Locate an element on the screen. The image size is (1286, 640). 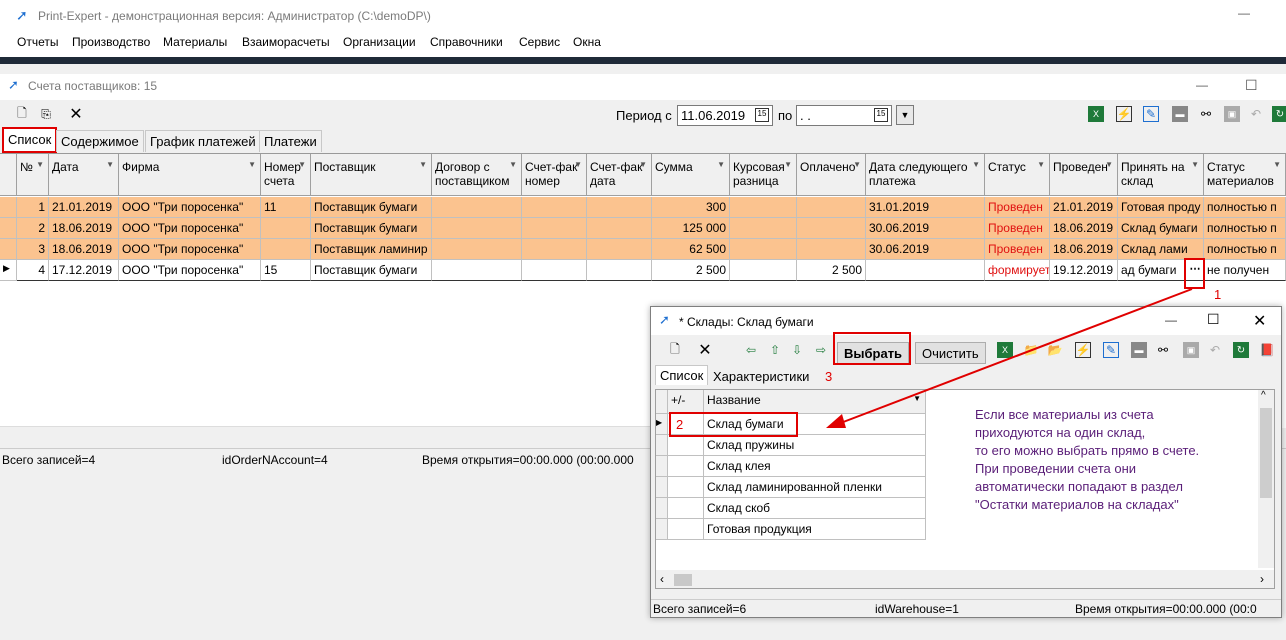
note-line: "Остатки материалов на складах" is located at coordinates (1077, 504).